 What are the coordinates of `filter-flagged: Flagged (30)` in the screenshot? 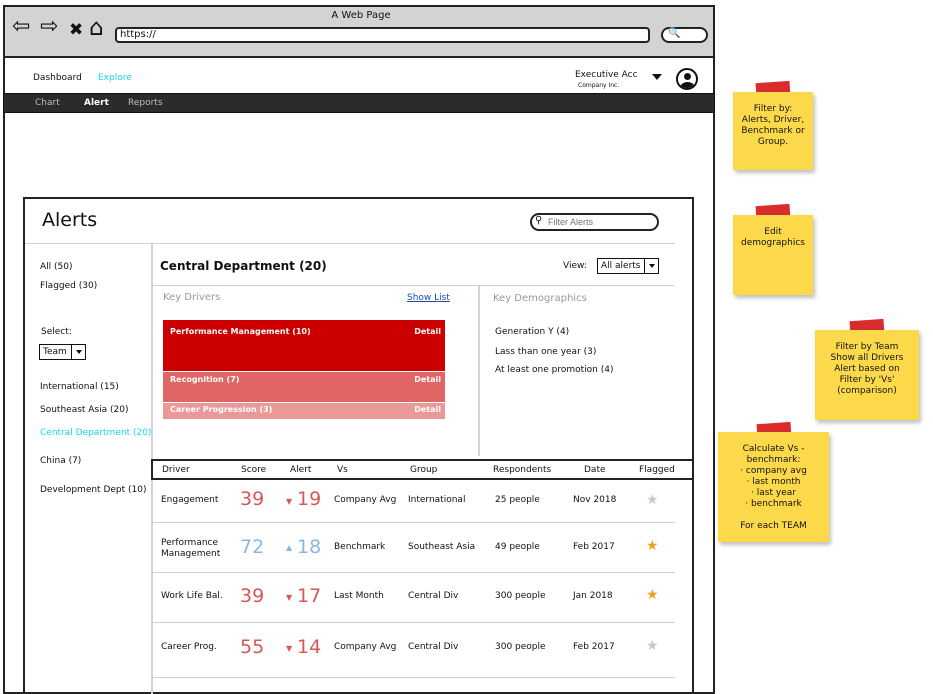 It's located at (68, 286).